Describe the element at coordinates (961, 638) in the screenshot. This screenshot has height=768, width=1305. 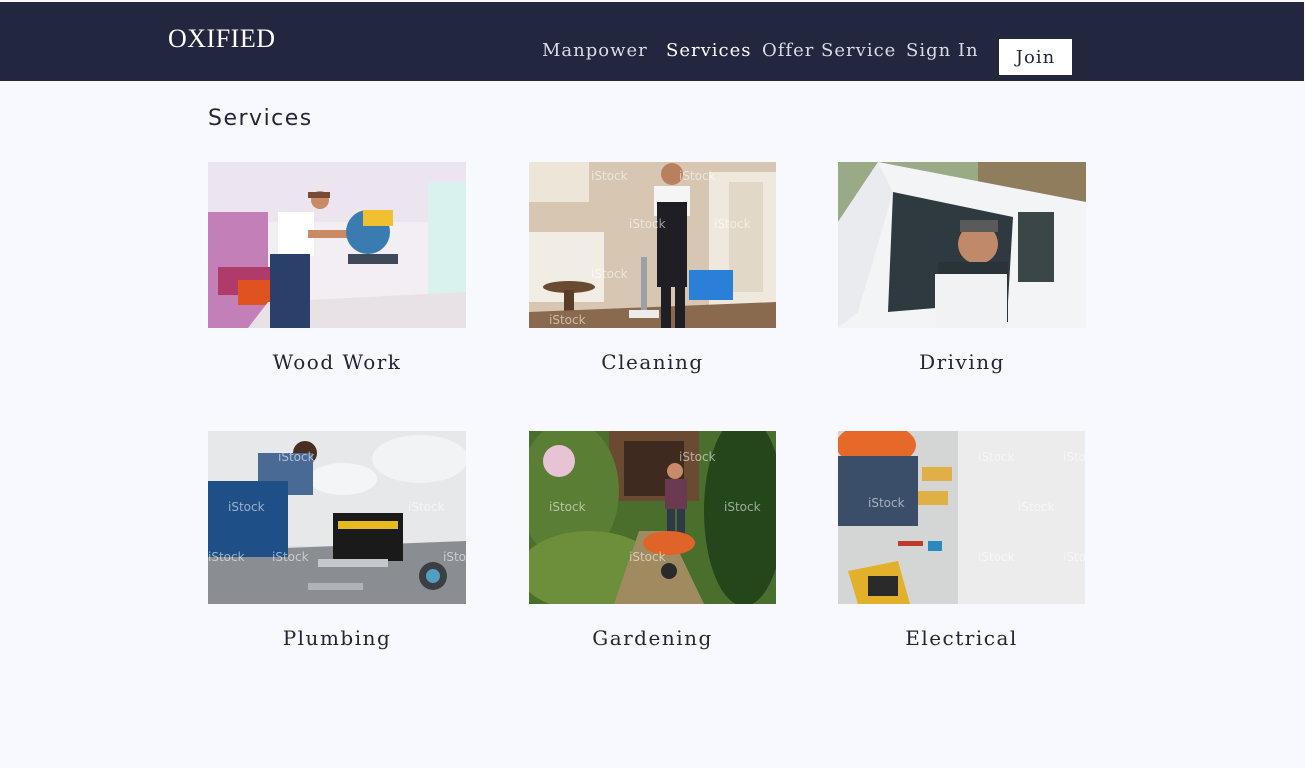
I see `service-label: Electrical` at that location.